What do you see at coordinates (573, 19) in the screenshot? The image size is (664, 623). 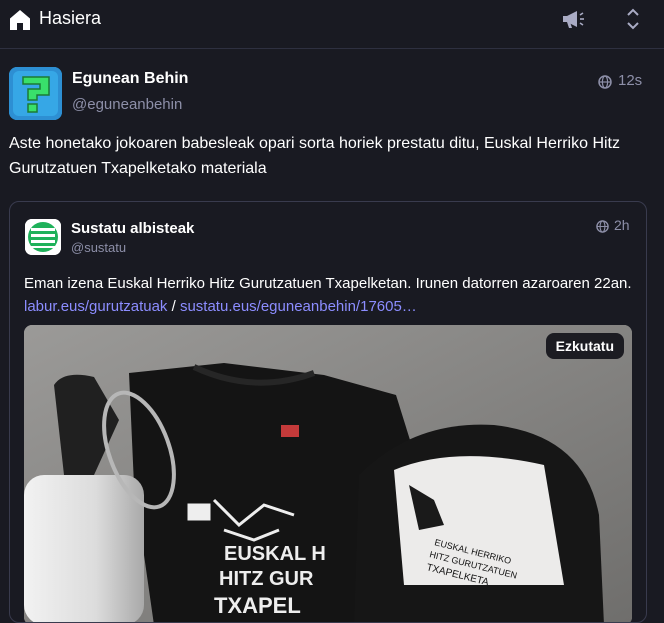 I see `announcement-icon` at bounding box center [573, 19].